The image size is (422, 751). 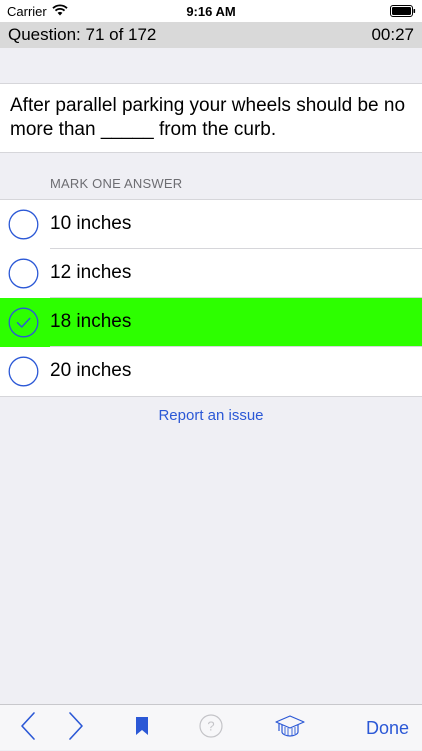 What do you see at coordinates (116, 183) in the screenshot?
I see `answers-section-label: MARK ONE ANSWER` at bounding box center [116, 183].